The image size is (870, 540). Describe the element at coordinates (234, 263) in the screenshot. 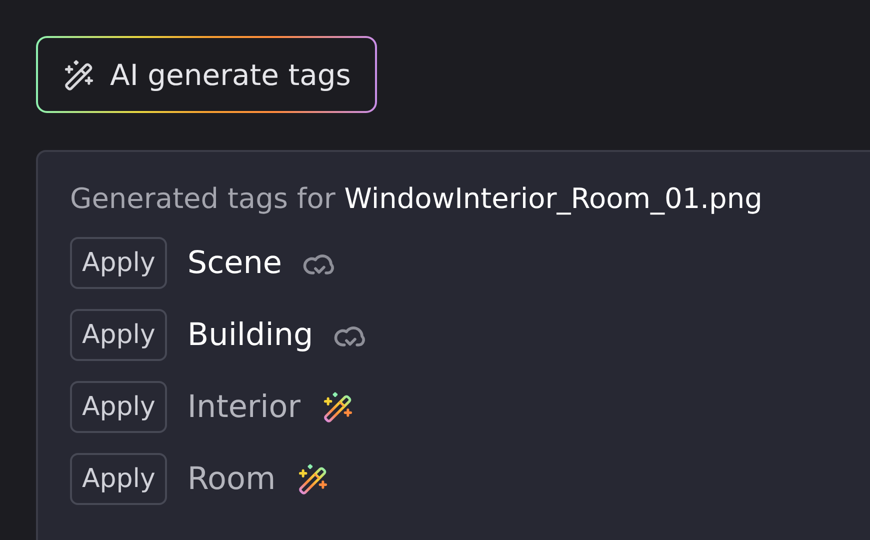

I see `tag-name: Scene` at that location.